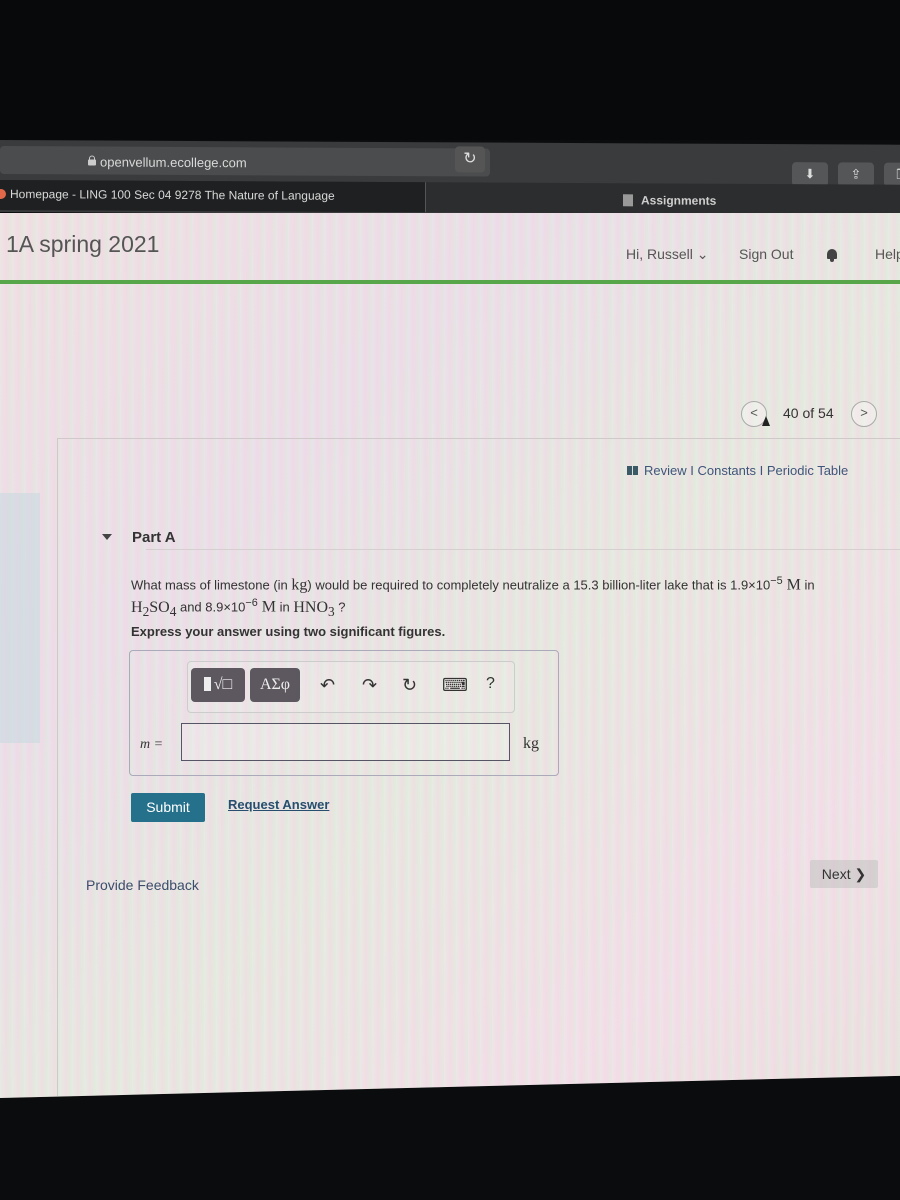  What do you see at coordinates (278, 804) in the screenshot?
I see `request-answer-link: Request Answer` at bounding box center [278, 804].